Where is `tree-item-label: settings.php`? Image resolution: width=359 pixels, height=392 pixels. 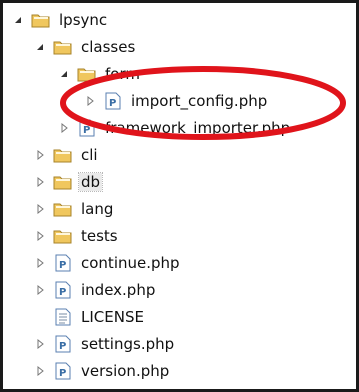
tree-item-label: settings.php is located at coordinates (128, 344).